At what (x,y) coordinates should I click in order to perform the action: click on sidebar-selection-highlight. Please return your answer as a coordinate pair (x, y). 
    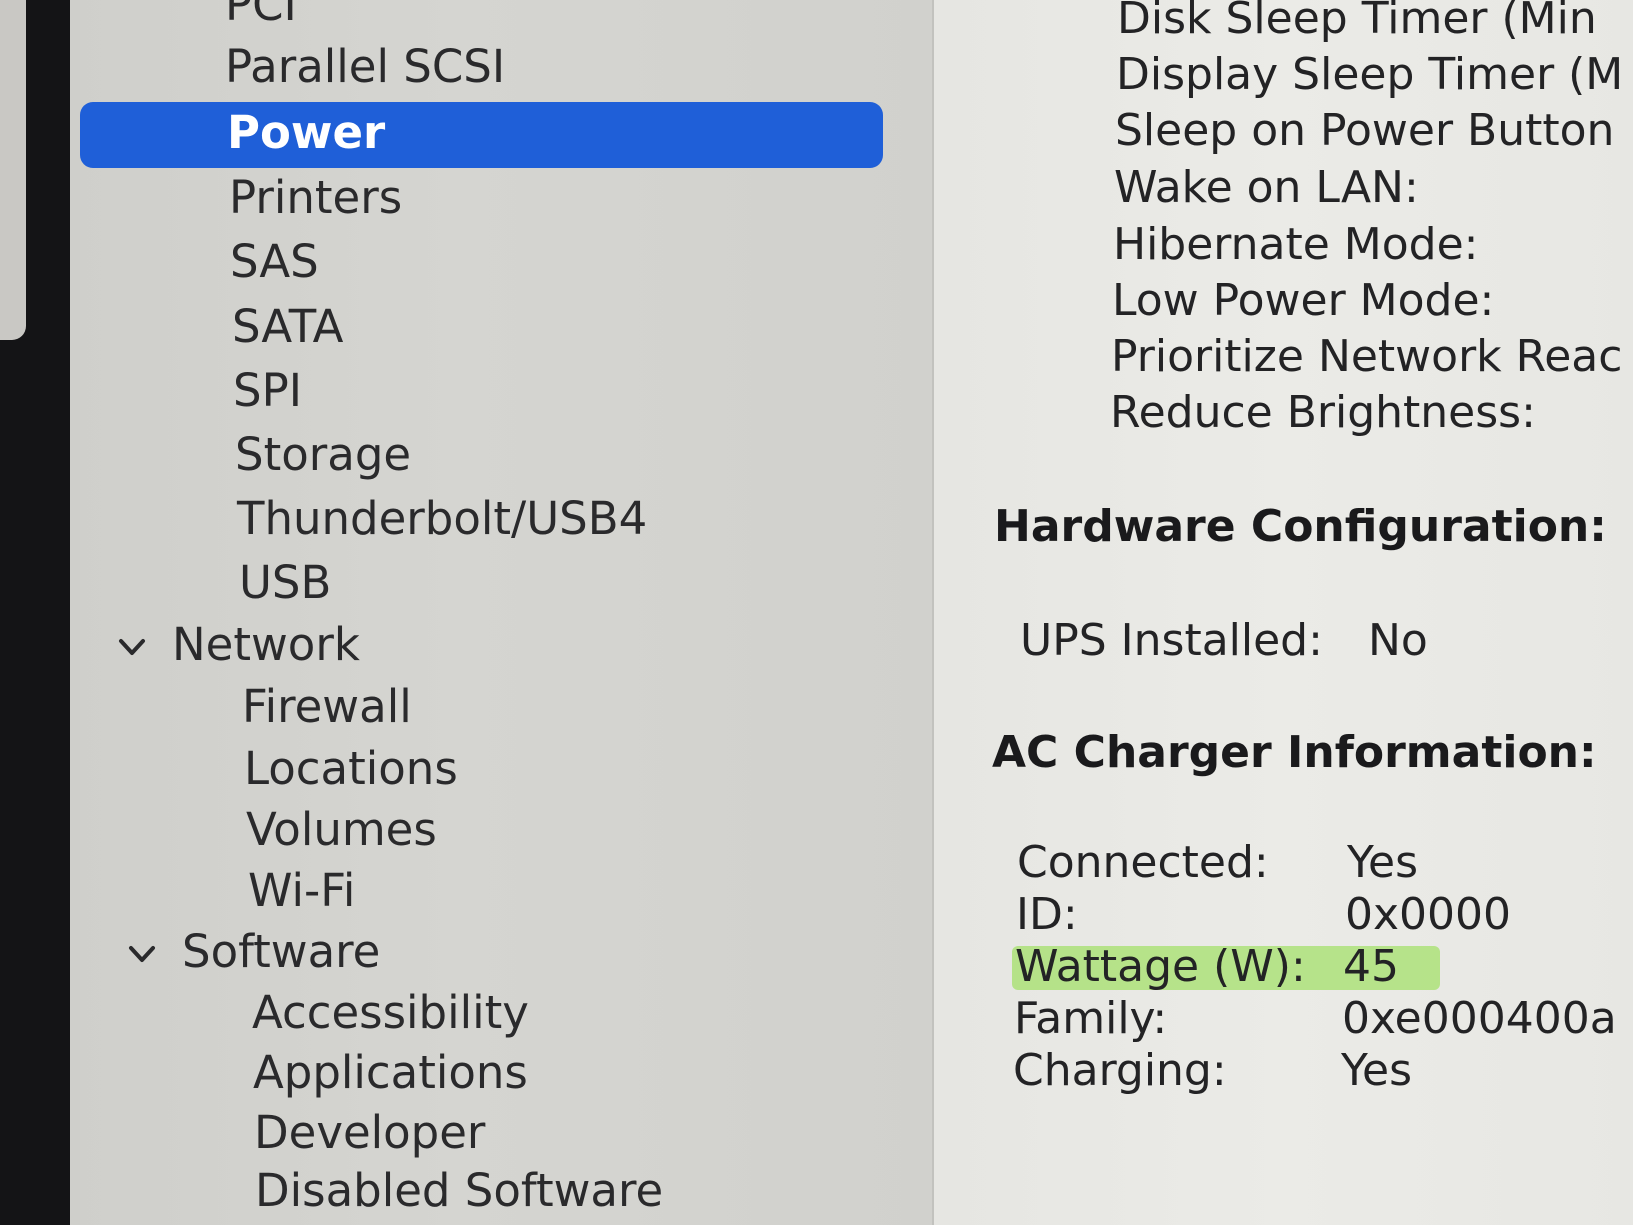
    Looking at the image, I should click on (481, 135).